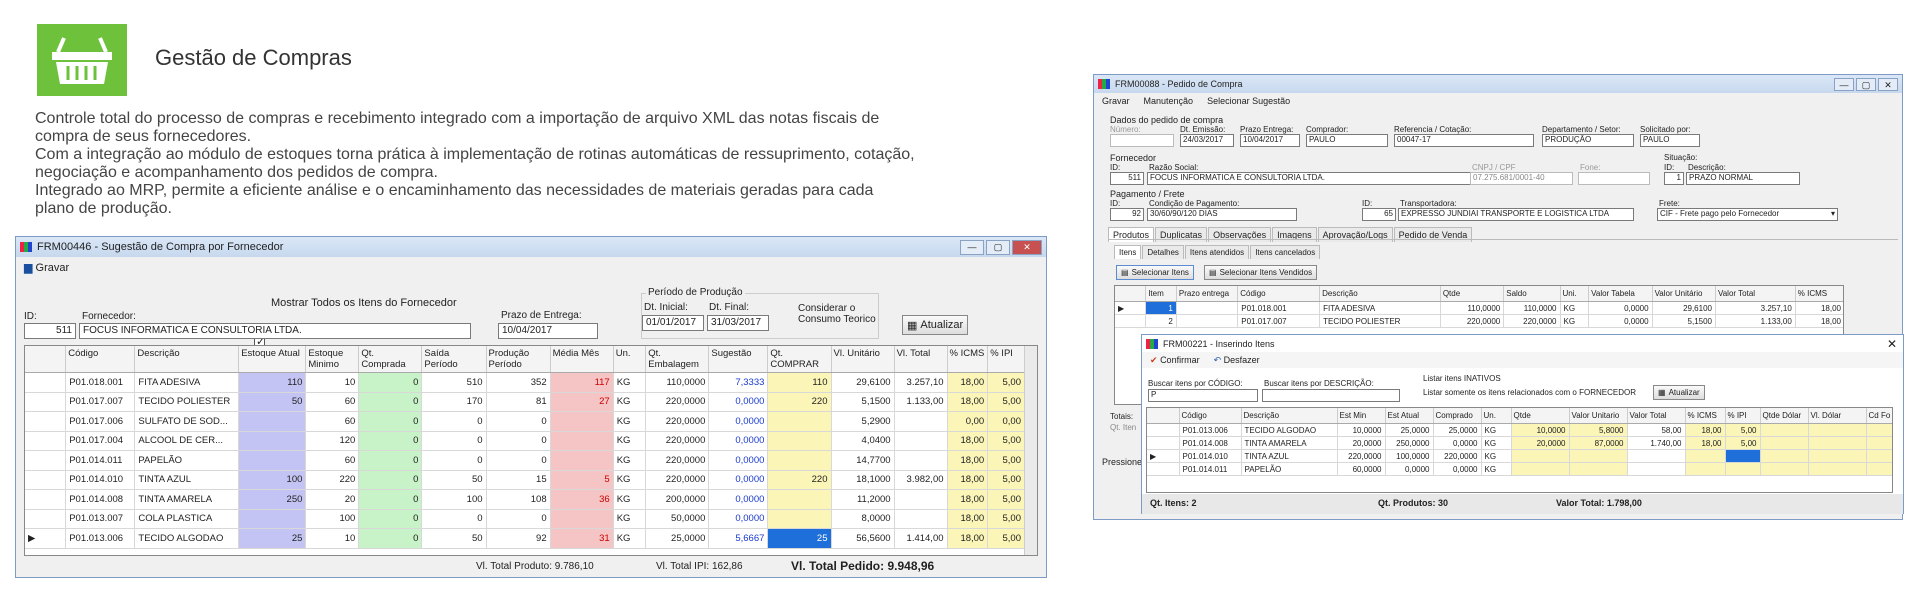 The height and width of the screenshot is (600, 1920). What do you see at coordinates (582, 382) in the screenshot?
I see `table-cell: 117` at bounding box center [582, 382].